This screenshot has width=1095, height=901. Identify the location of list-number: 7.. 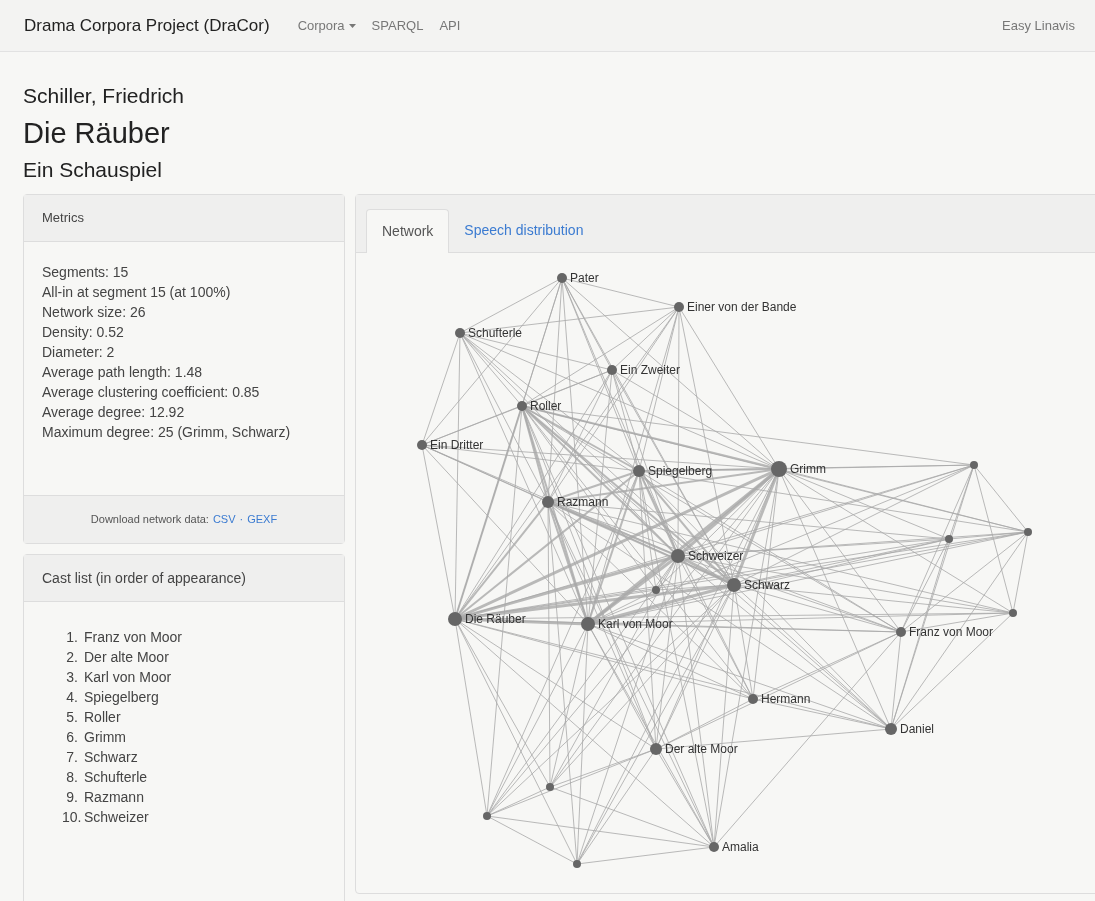
(72, 757).